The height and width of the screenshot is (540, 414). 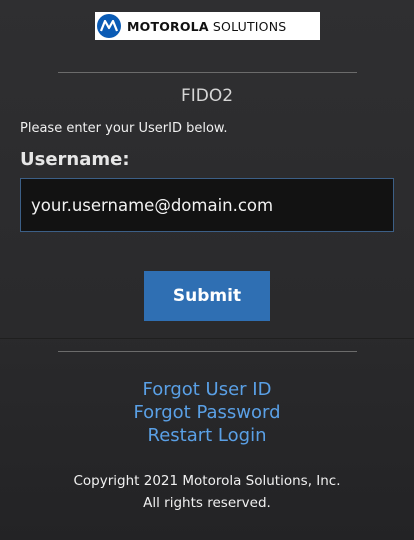 I want to click on restart-login-link: Restart Login, so click(x=207, y=435).